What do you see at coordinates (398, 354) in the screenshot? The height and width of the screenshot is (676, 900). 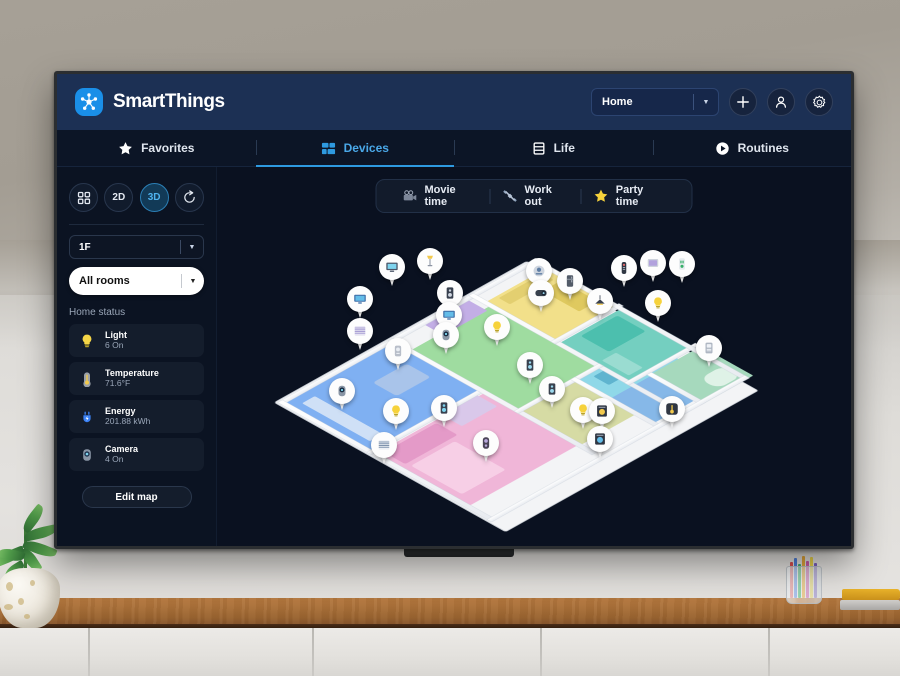 I see `device-pin-air-purifier` at bounding box center [398, 354].